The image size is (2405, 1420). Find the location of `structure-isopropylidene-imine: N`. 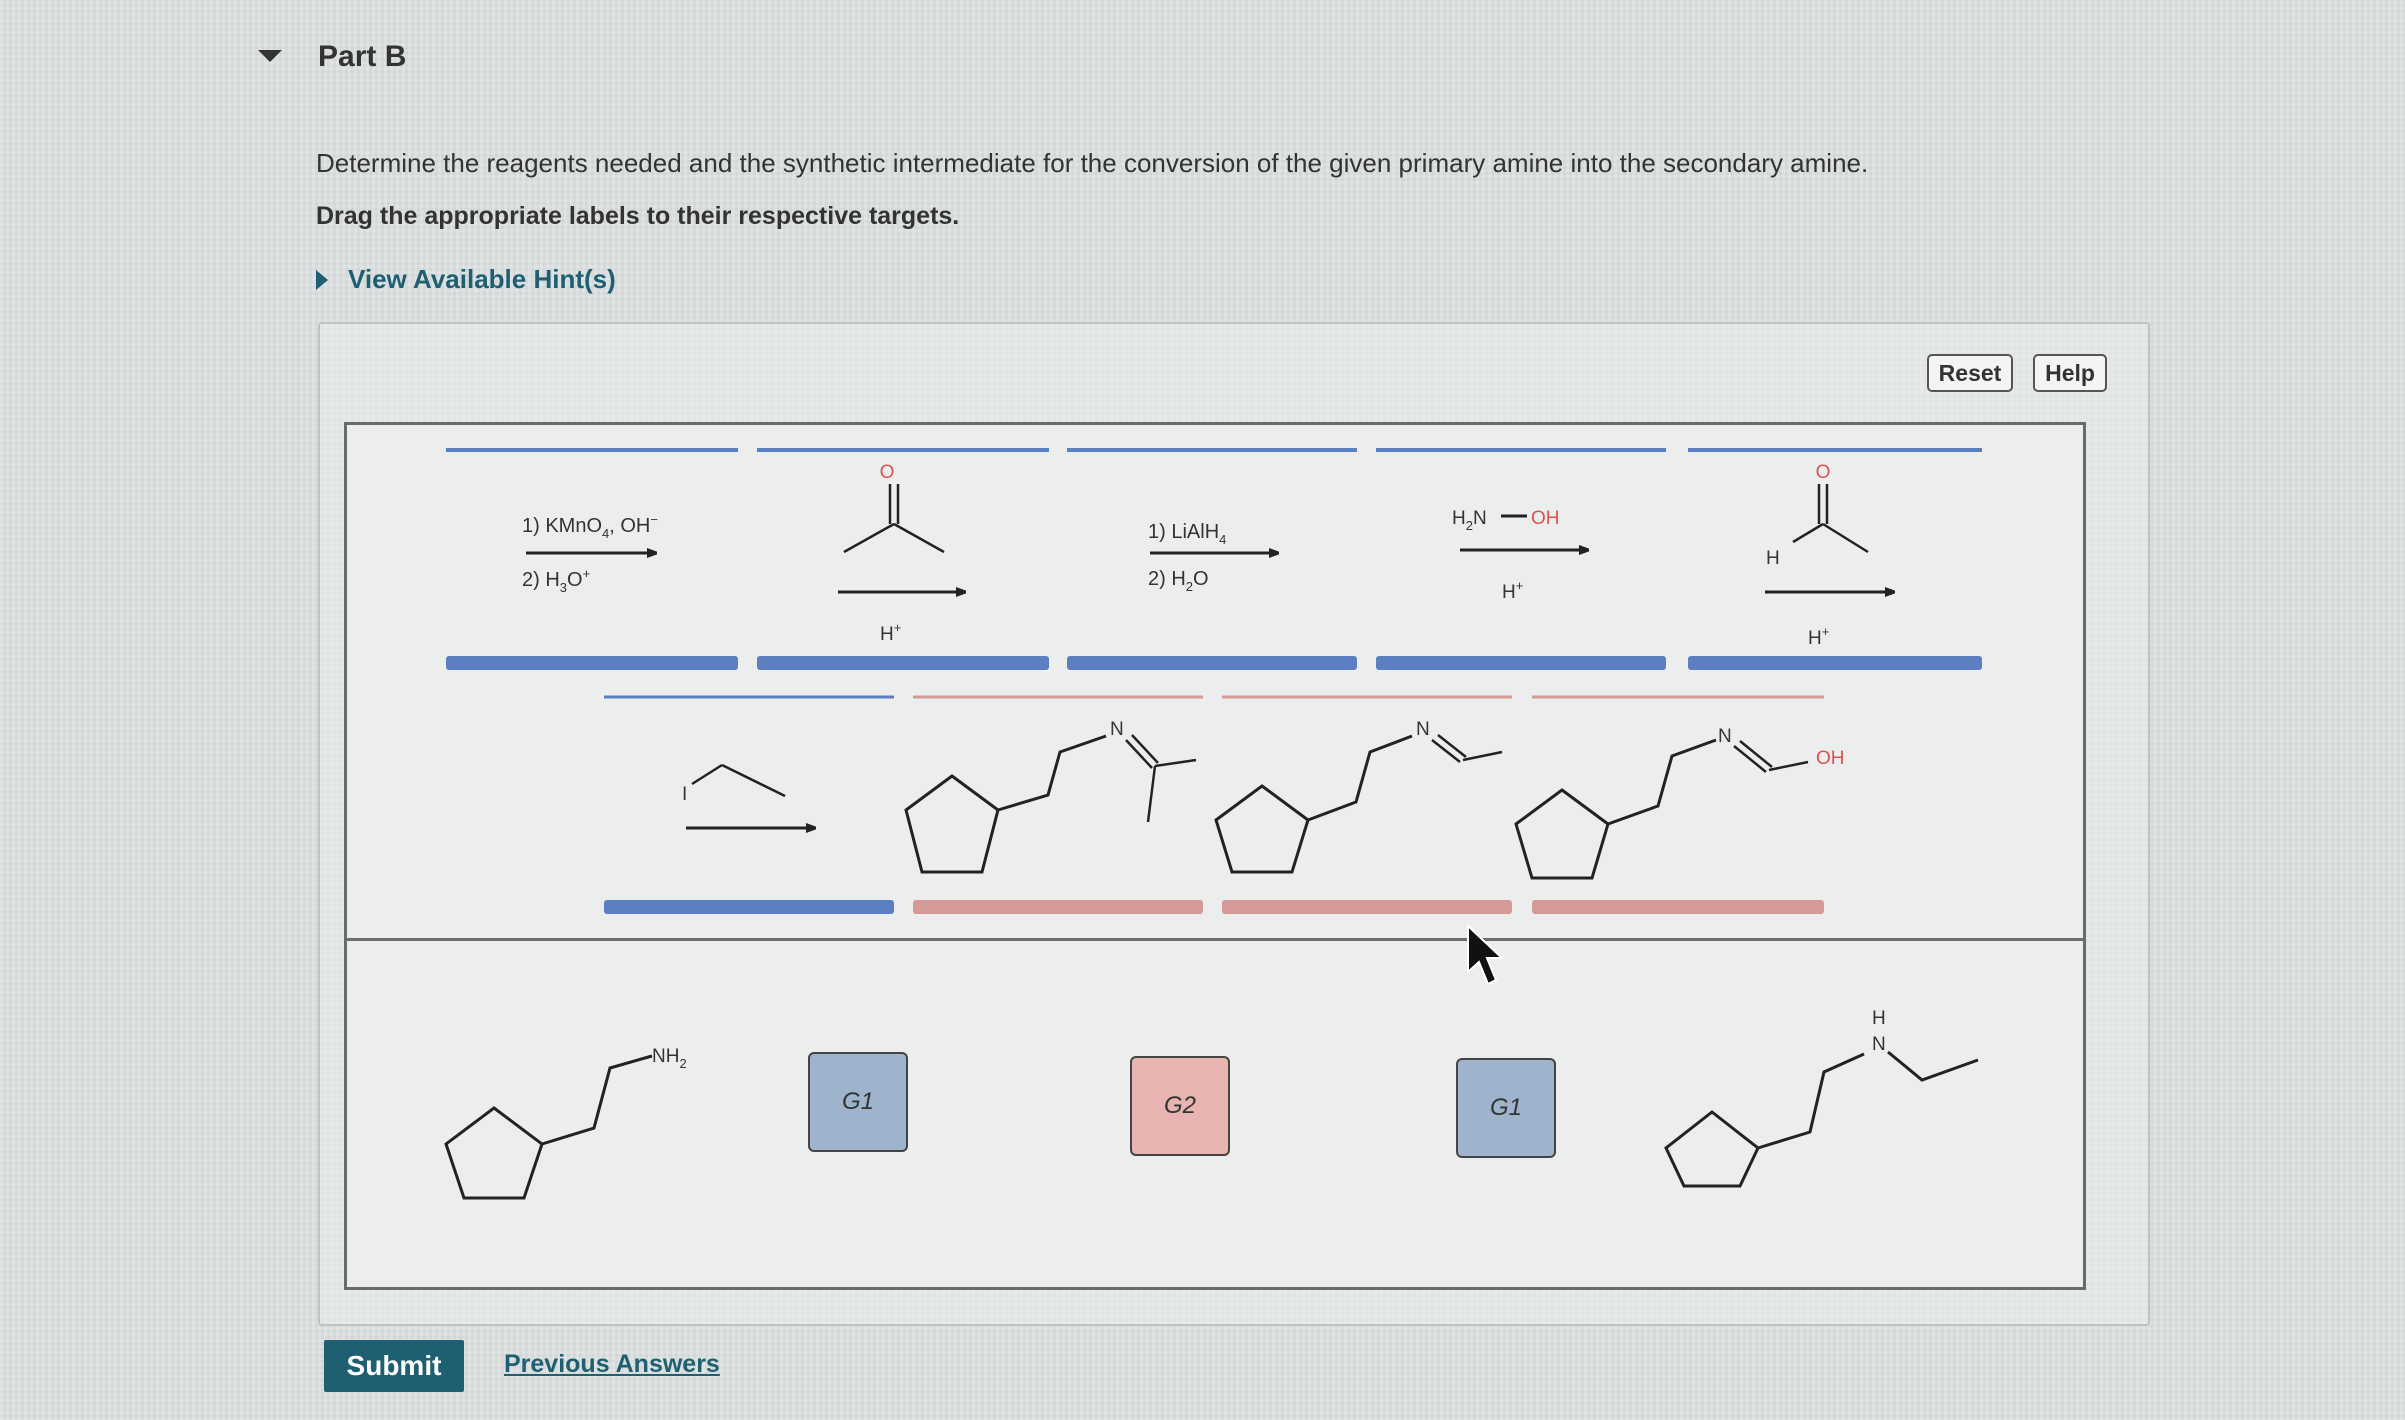

structure-isopropylidene-imine: N is located at coordinates (1050, 796).